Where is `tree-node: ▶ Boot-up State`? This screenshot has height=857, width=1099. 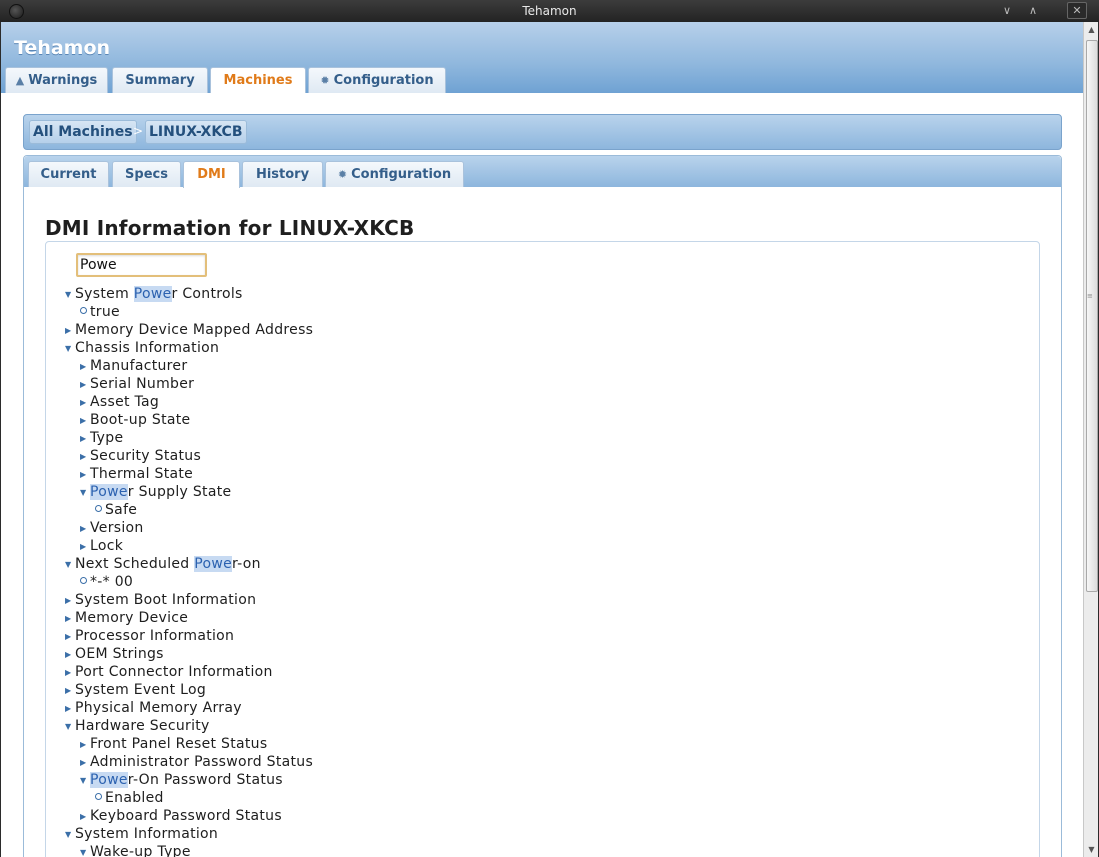
tree-node: ▶ Boot-up State is located at coordinates (135, 420).